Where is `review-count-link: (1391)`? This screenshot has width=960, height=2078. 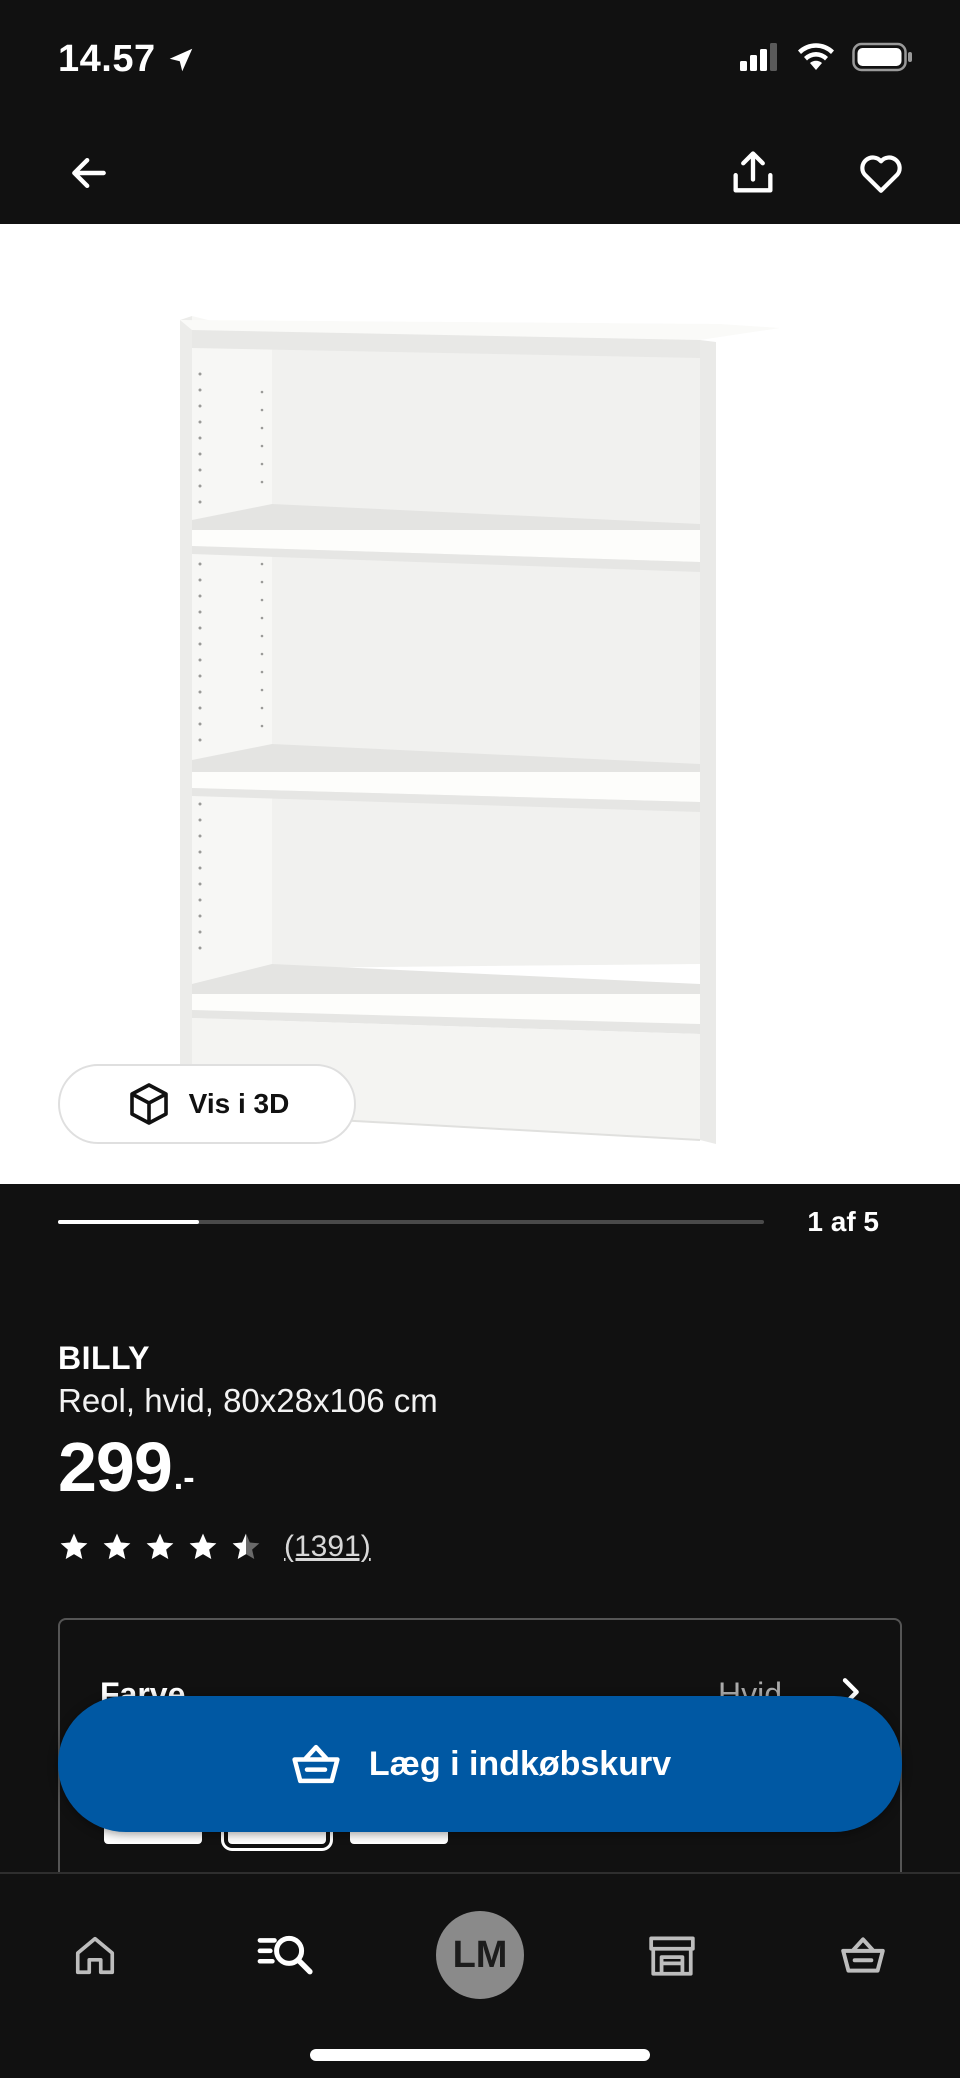
review-count-link: (1391) is located at coordinates (327, 1547).